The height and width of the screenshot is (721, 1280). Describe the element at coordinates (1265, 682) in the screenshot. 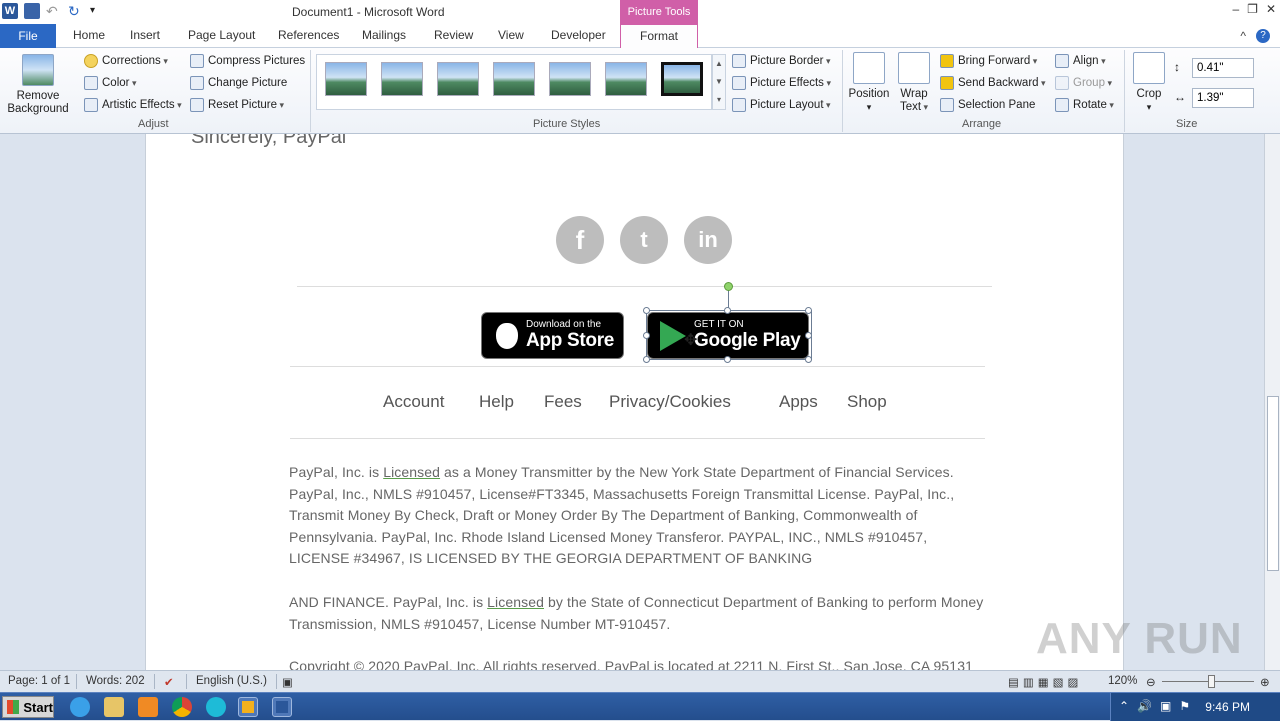

I see `zoom-in-icon: ⊕` at that location.